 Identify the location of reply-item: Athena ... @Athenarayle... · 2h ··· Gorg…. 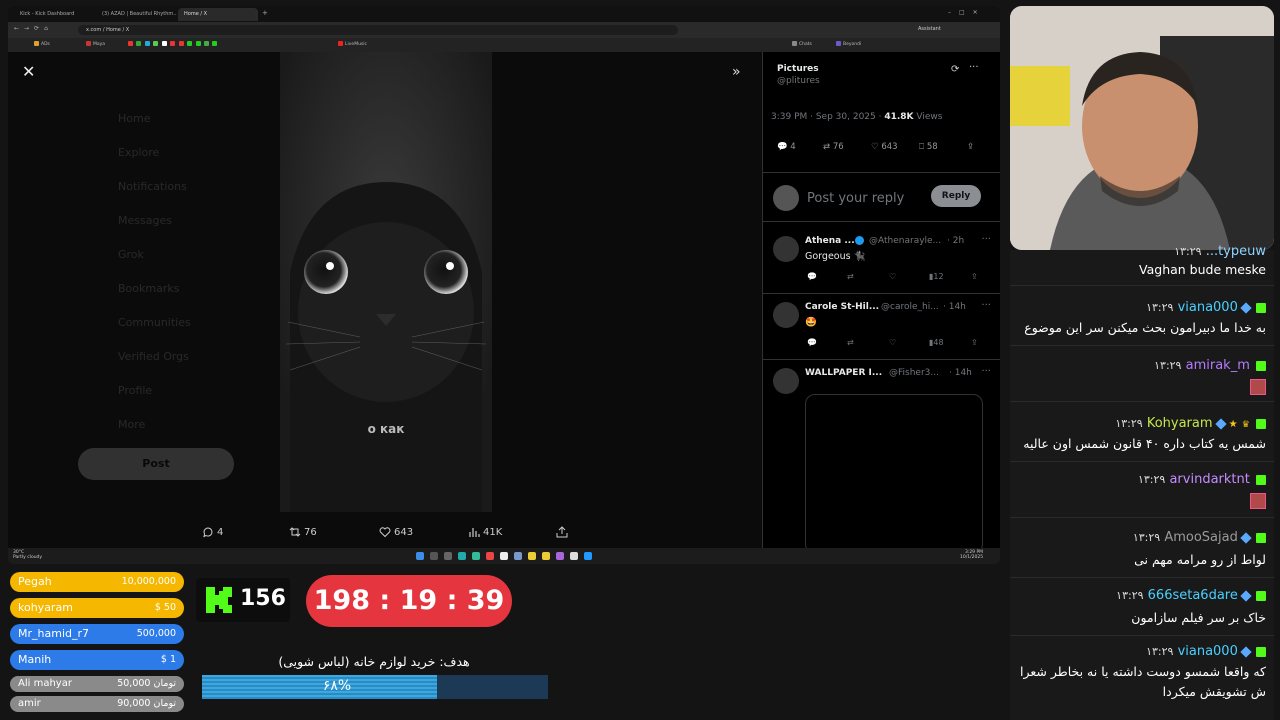
(881, 261).